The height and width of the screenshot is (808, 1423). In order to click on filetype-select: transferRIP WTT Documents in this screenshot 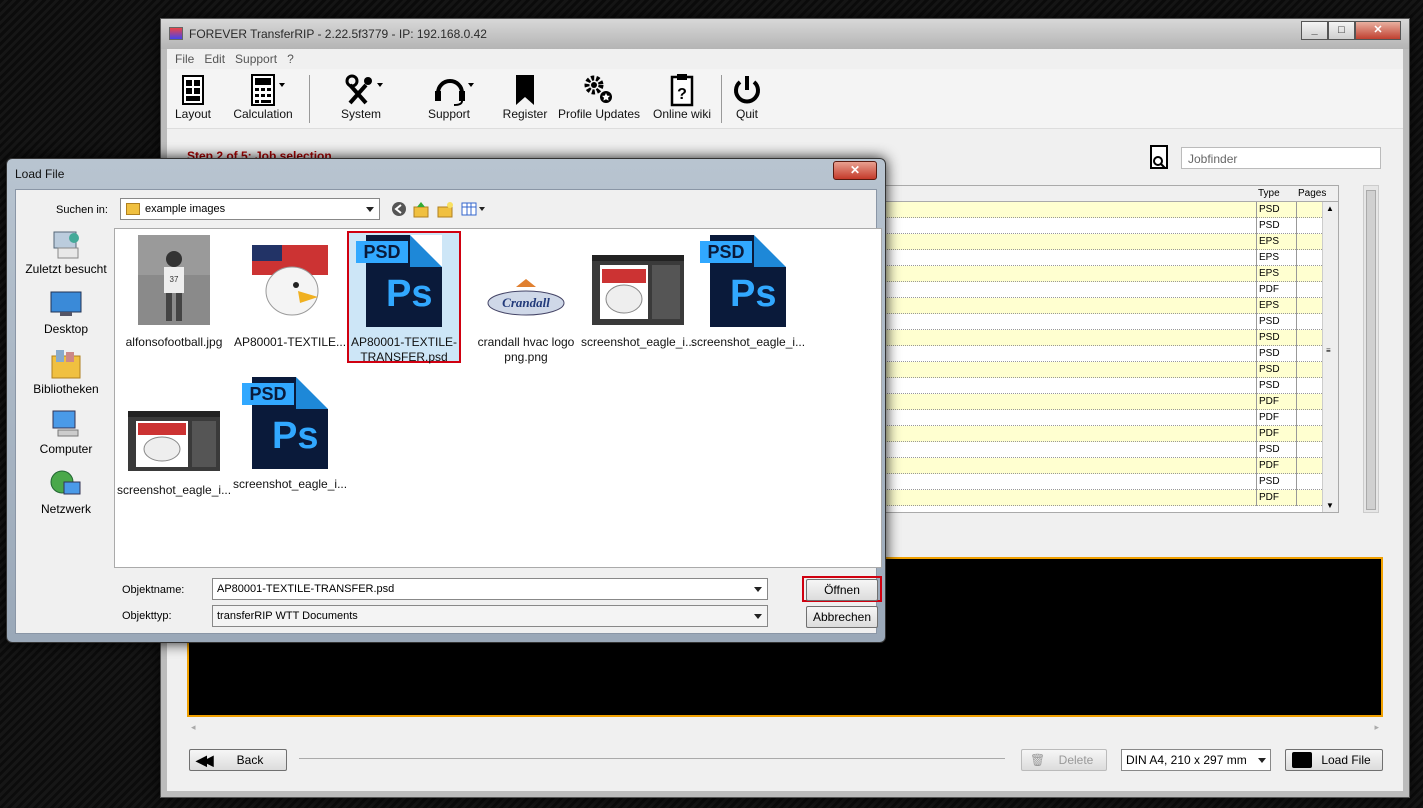, I will do `click(490, 616)`.